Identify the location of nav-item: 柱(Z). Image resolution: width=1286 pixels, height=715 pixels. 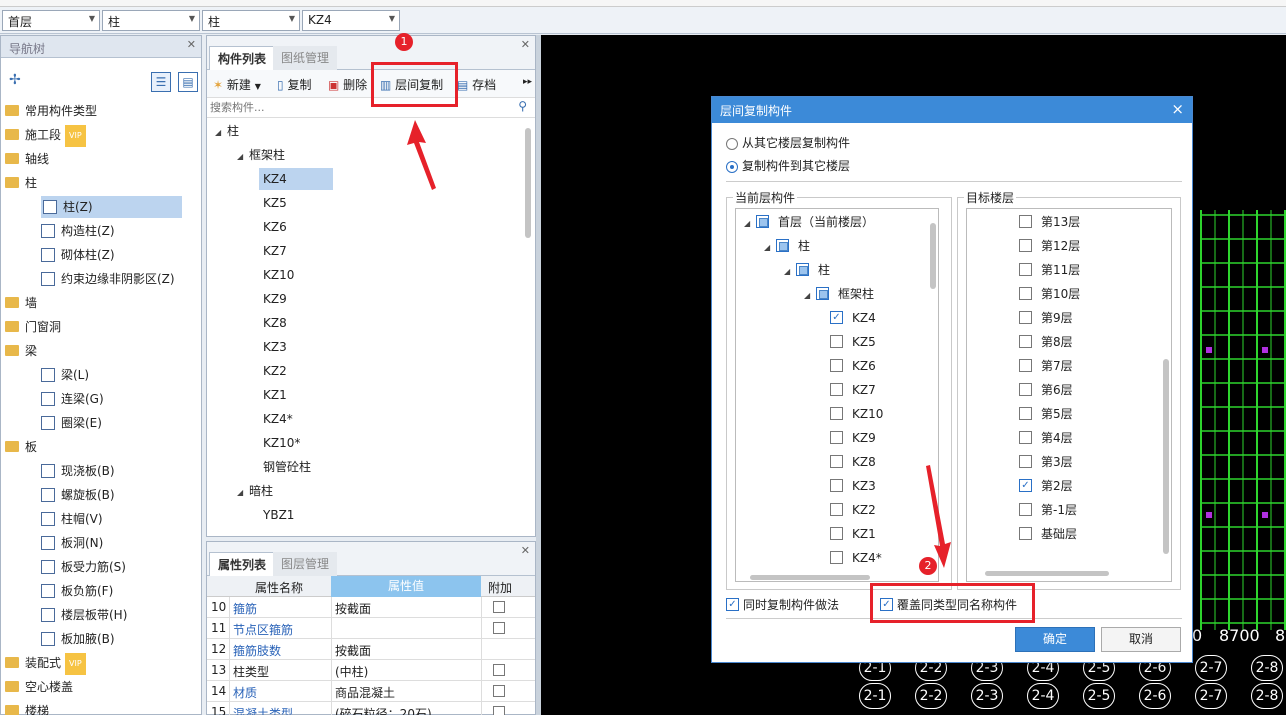
(111, 207).